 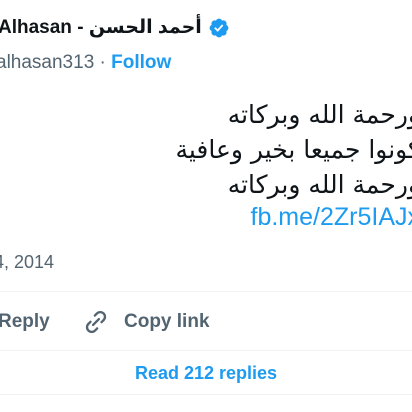 What do you see at coordinates (331, 217) in the screenshot?
I see `tweet-link: fb.me/2Zr5IAJx` at bounding box center [331, 217].